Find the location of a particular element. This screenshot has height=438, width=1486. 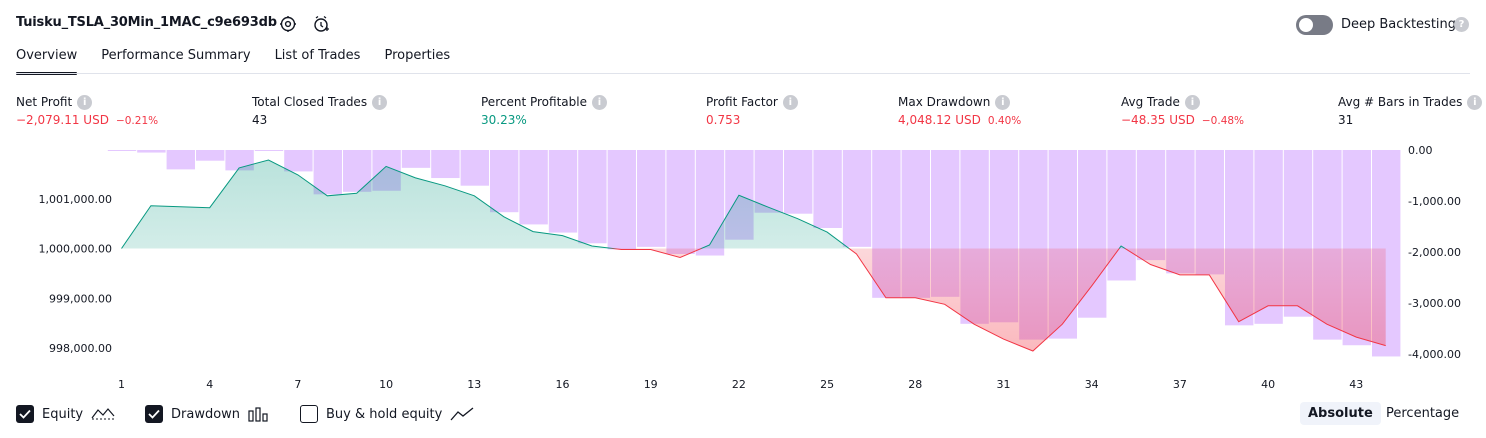

y-right-tick: 0.00 is located at coordinates (1420, 150).